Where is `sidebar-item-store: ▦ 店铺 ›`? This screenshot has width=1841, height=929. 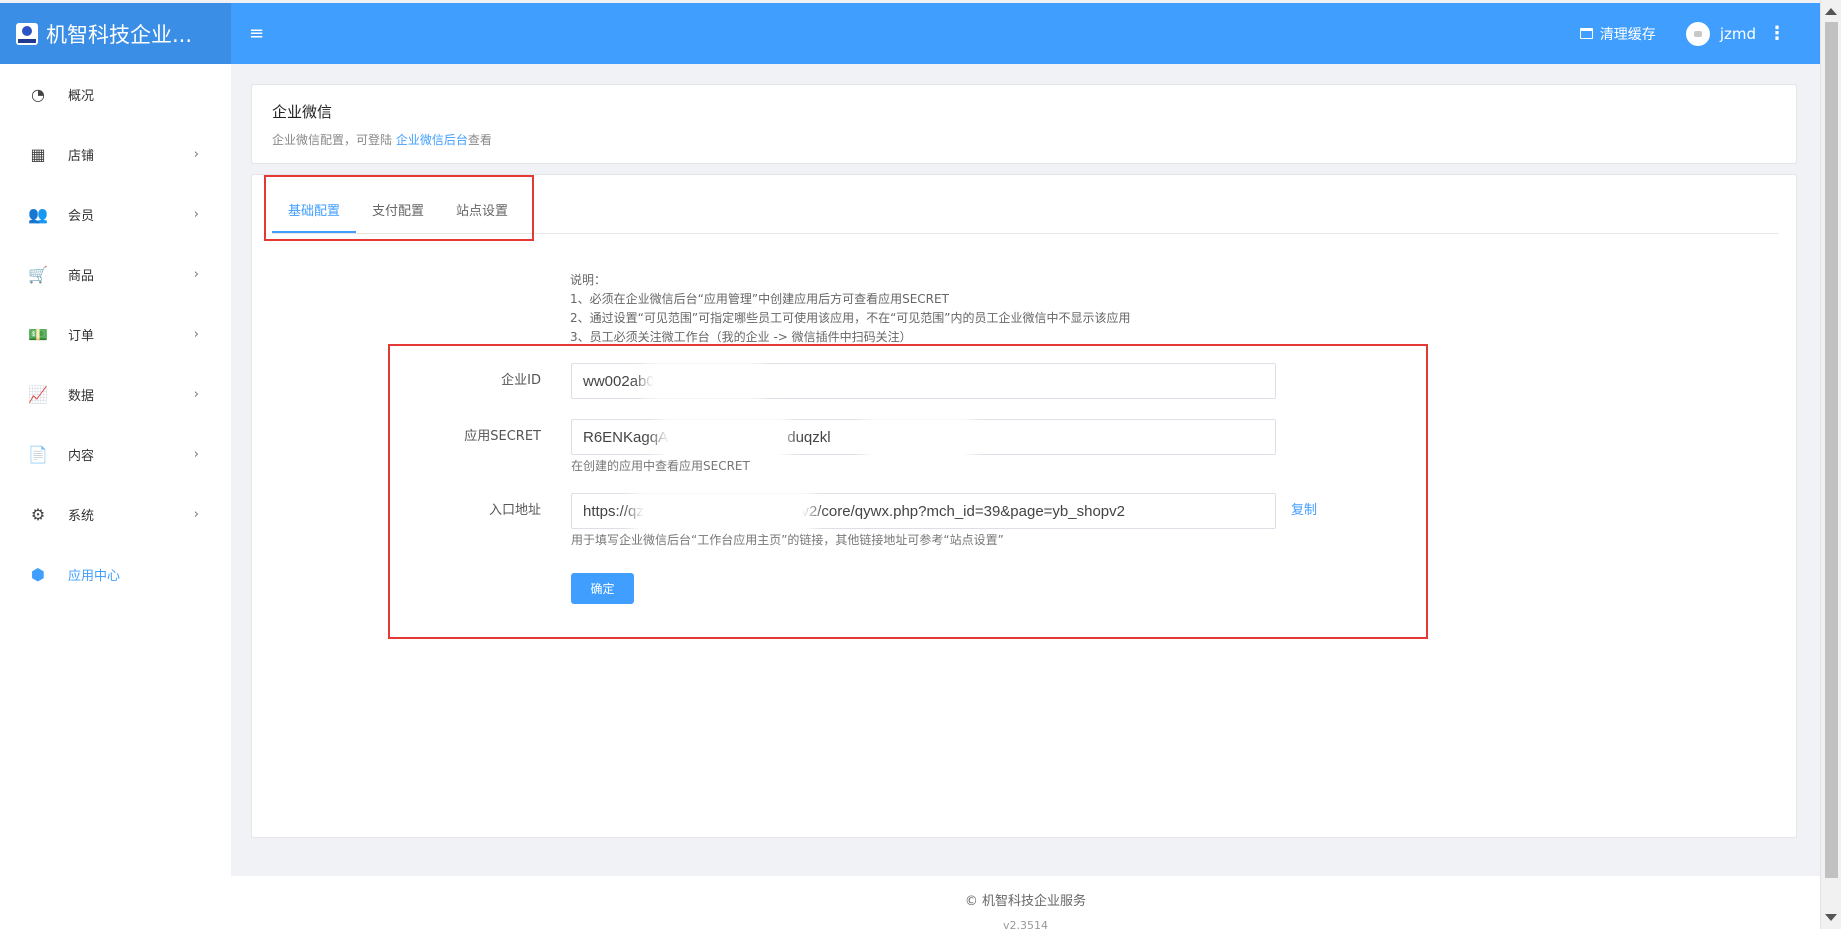 sidebar-item-store: ▦ 店铺 › is located at coordinates (115, 154).